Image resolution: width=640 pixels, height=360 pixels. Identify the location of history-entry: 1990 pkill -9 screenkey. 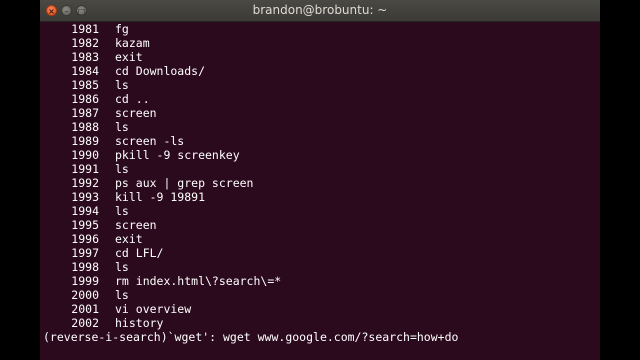
(141, 155).